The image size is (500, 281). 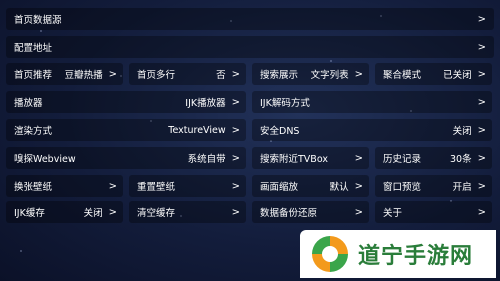 I want to click on setting-search-display: 搜索展示 文字列表 >, so click(x=310, y=74).